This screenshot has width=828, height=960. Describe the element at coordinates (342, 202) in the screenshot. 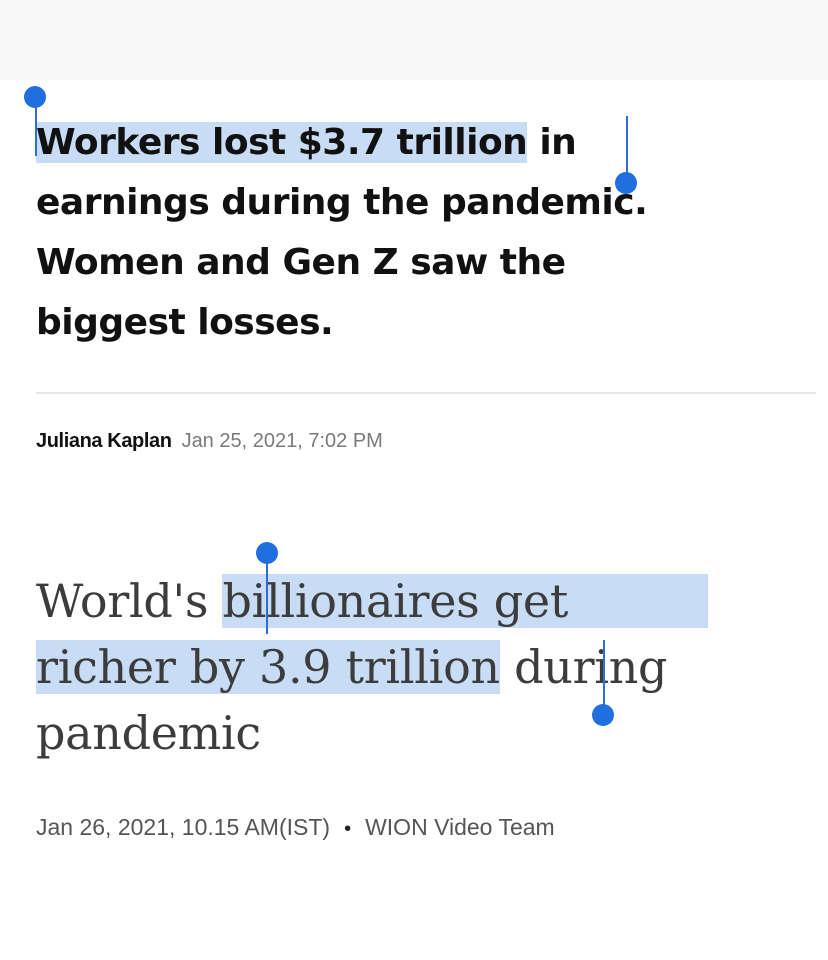

I see `article1-headline-line2: earnings during the pandemic.` at that location.